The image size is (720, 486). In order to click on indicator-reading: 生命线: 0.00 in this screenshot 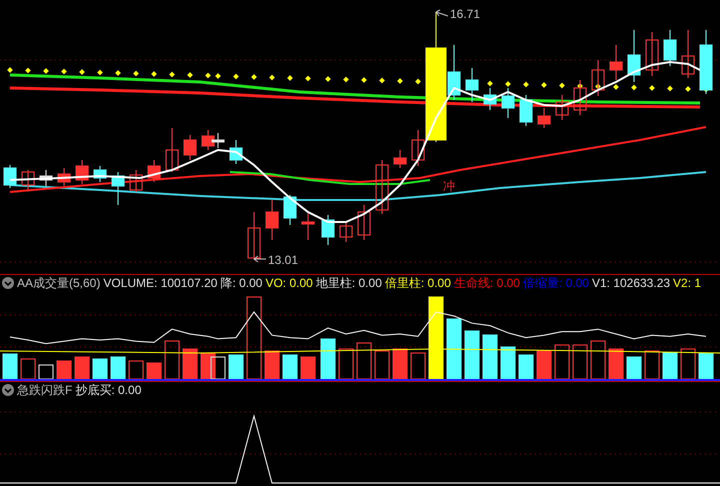, I will do `click(487, 283)`.